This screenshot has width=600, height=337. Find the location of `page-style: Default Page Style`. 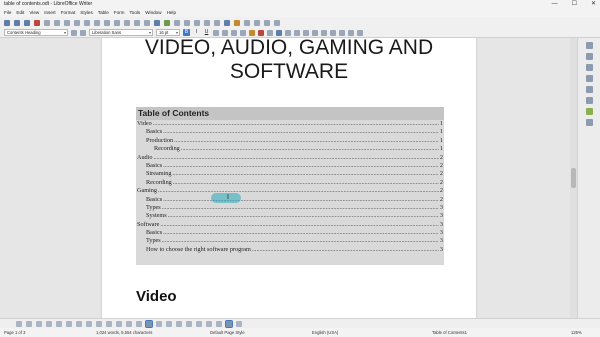

page-style: Default Page Style is located at coordinates (227, 332).